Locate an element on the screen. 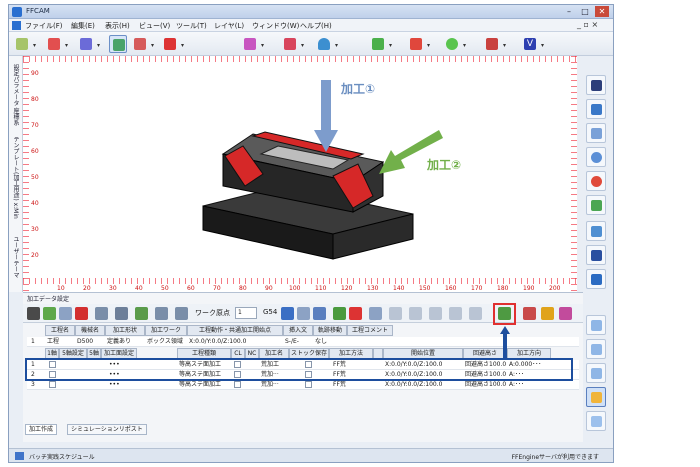  tab-simulation: シミュレーションリポスト is located at coordinates (107, 429).